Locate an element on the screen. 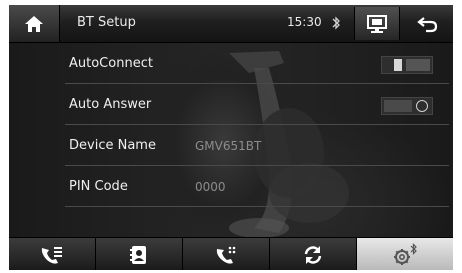  bluetooth-icon is located at coordinates (336, 23).